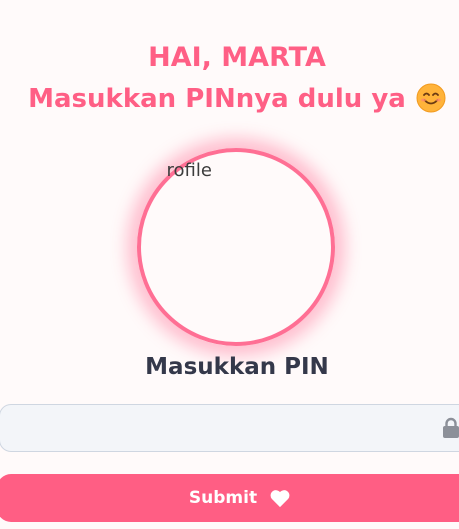 The image size is (459, 529). What do you see at coordinates (280, 499) in the screenshot?
I see `heart-icon` at bounding box center [280, 499].